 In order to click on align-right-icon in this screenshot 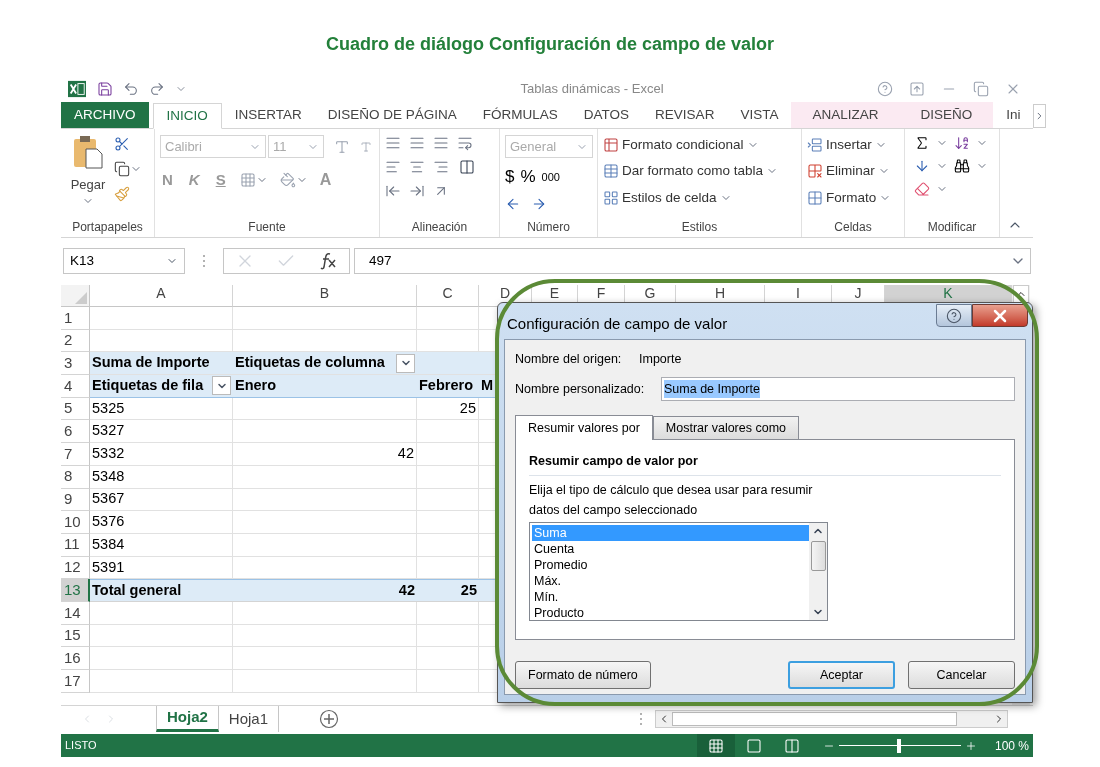, I will do `click(441, 167)`.